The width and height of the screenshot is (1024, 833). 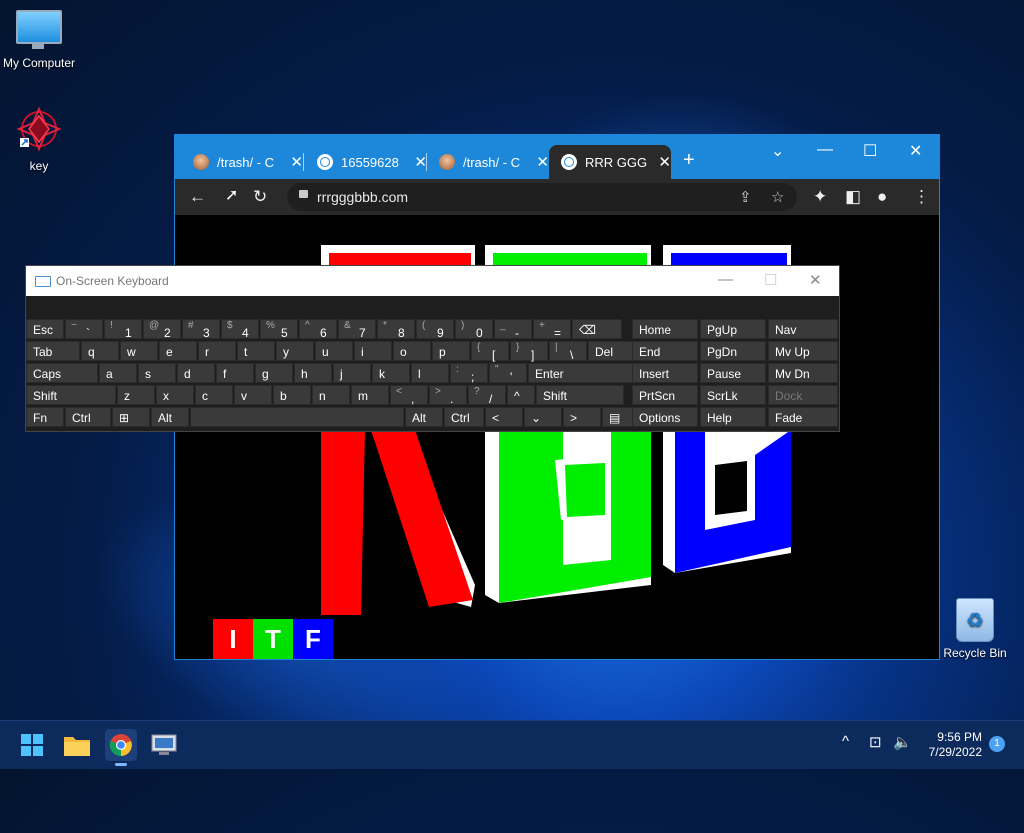 I want to click on osk-nav-key: Insert, so click(x=665, y=373).